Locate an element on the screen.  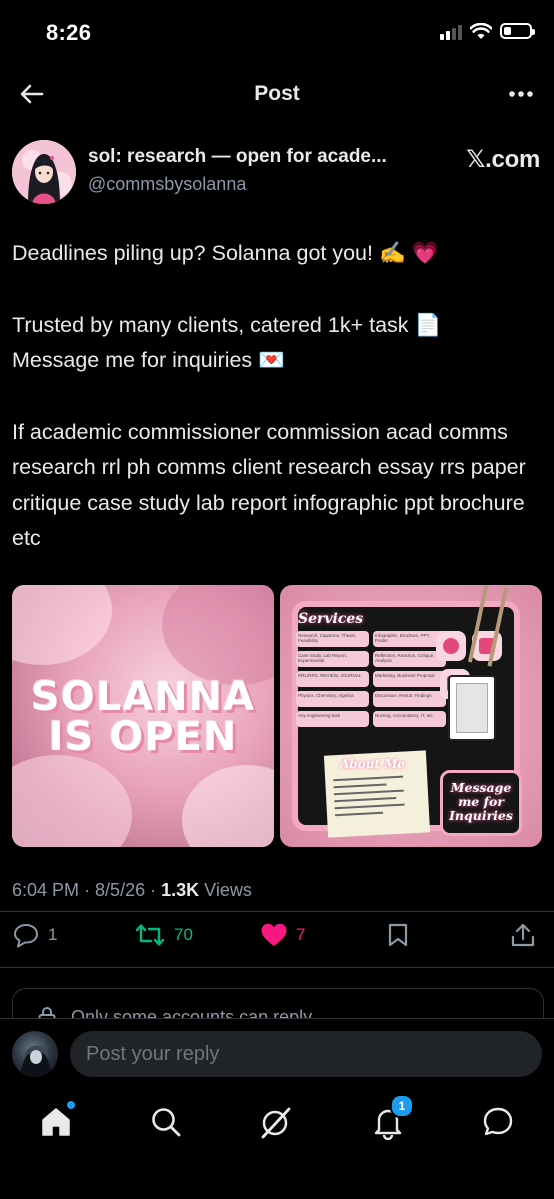
services-item: Discussion, Result, Findings is located at coordinates (409, 699).